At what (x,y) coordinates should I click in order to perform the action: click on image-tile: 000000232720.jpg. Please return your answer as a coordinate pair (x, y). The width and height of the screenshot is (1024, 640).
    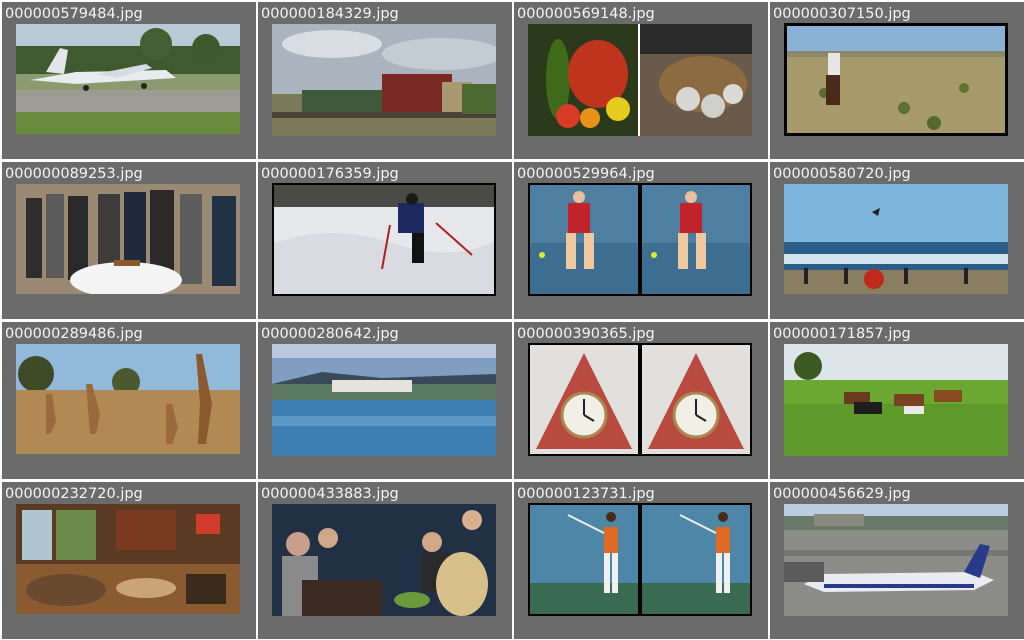
    Looking at the image, I should click on (129, 560).